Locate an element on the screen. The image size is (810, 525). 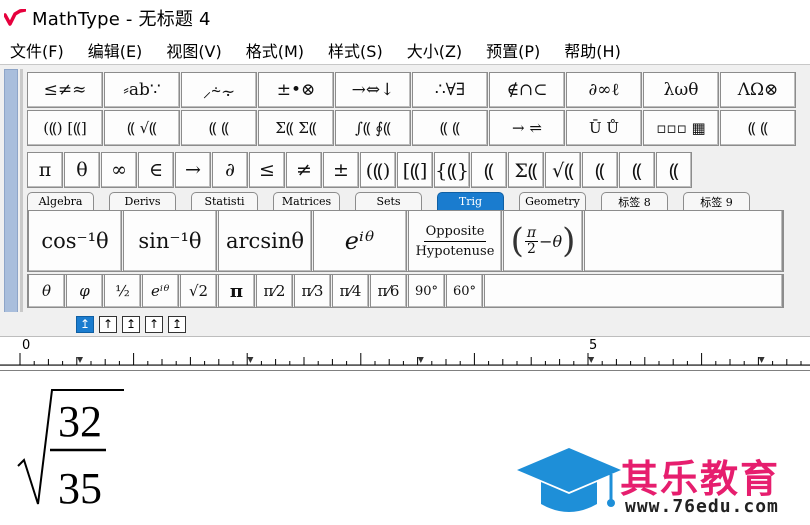
ruler-ticks is located at coordinates (405, 359).